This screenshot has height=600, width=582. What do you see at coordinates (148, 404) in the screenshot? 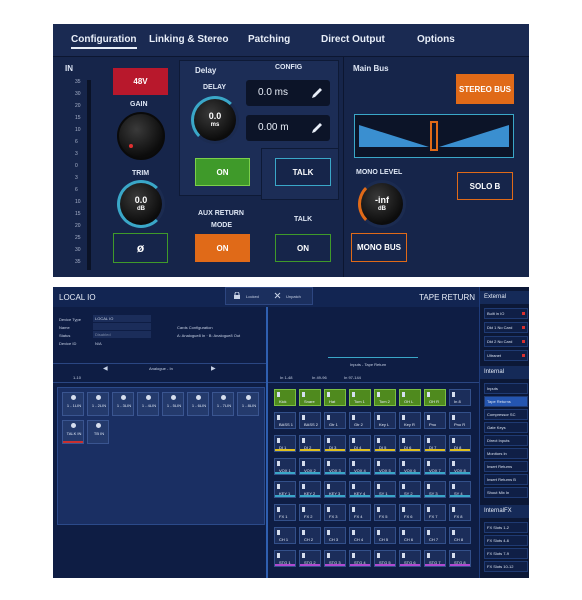
I see `slot: 1 - 4LIN` at bounding box center [148, 404].